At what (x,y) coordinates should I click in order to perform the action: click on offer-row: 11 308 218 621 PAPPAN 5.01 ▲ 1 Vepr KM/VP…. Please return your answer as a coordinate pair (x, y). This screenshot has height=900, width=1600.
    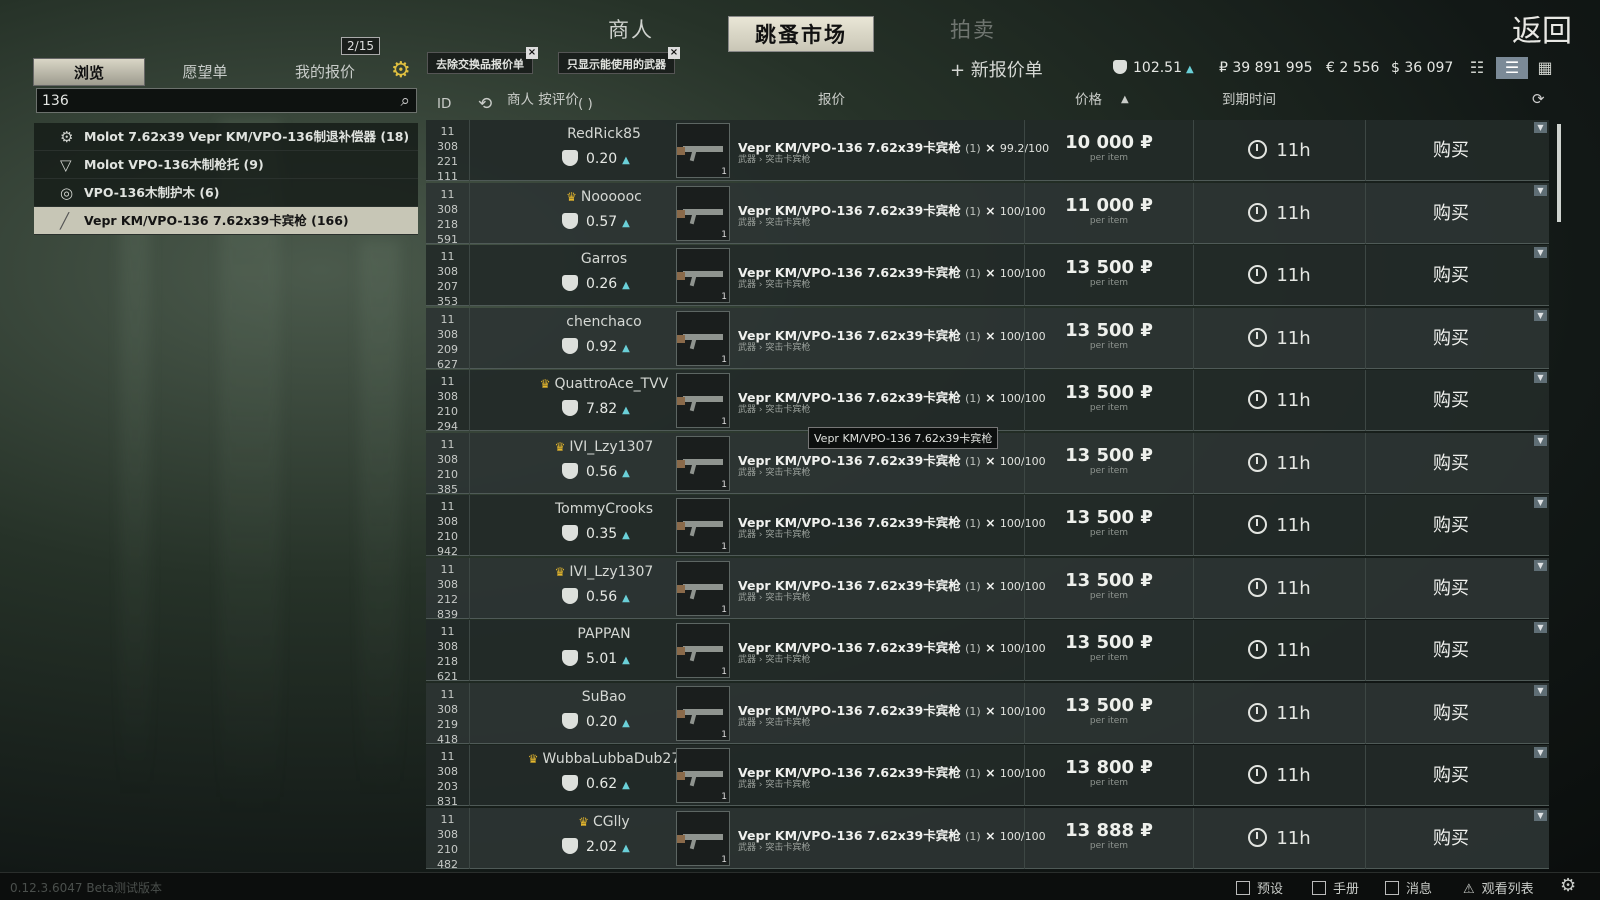
    Looking at the image, I should click on (987, 651).